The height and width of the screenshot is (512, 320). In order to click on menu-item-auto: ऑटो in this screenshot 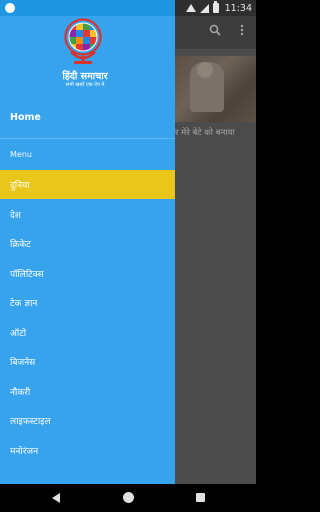, I will do `click(87, 332)`.